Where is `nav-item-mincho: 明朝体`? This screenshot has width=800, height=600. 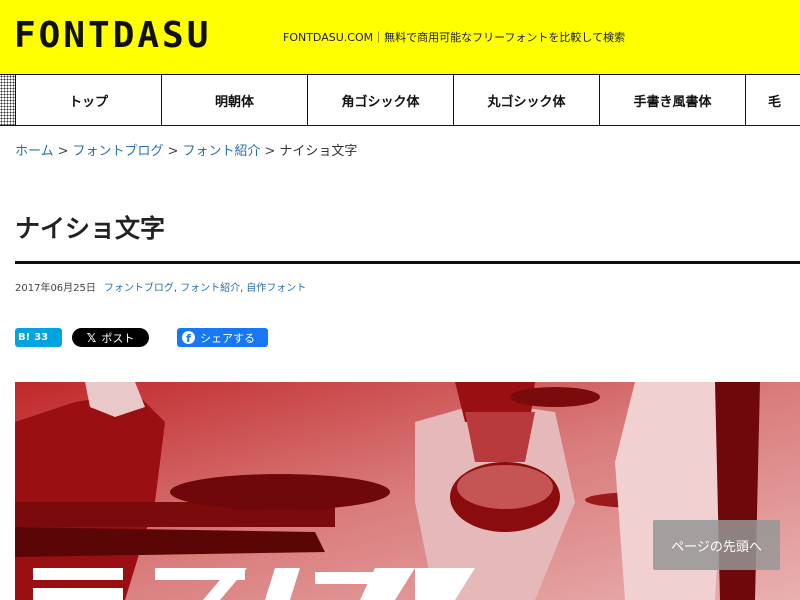
nav-item-mincho: 明朝体 is located at coordinates (235, 100).